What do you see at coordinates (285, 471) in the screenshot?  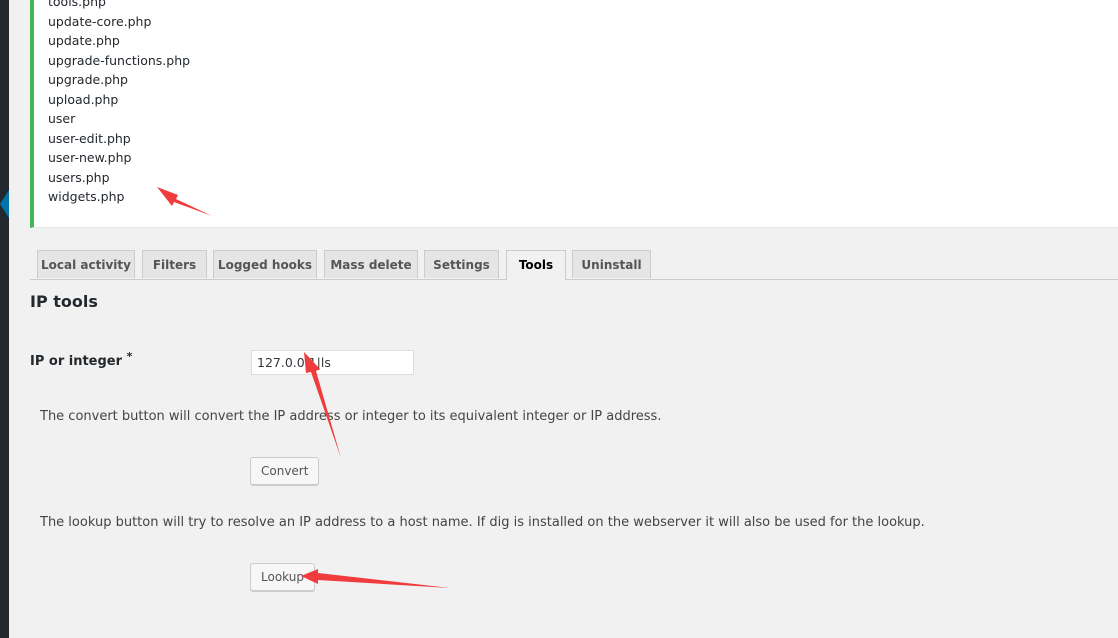 I see `convert-button: Convert` at bounding box center [285, 471].